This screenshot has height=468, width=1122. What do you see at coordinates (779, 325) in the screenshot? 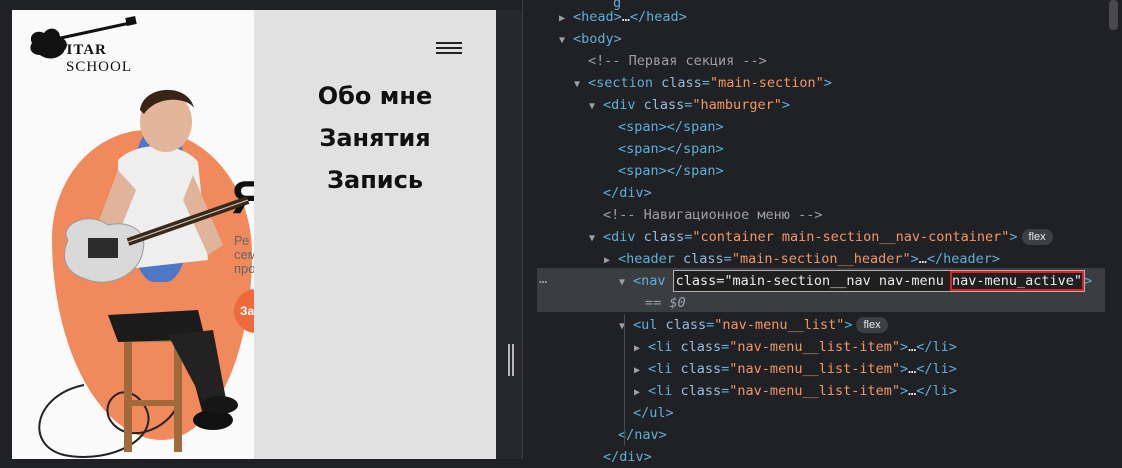
I see `code-token: "nav-menu__list"` at bounding box center [779, 325].